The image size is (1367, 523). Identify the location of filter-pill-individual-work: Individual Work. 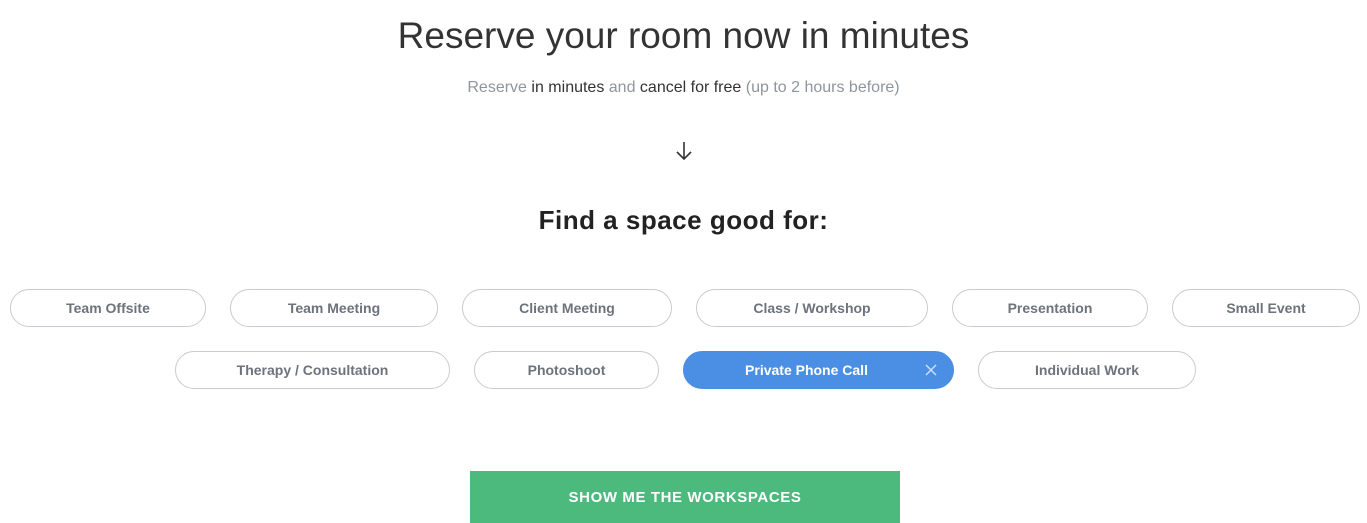
(1087, 370).